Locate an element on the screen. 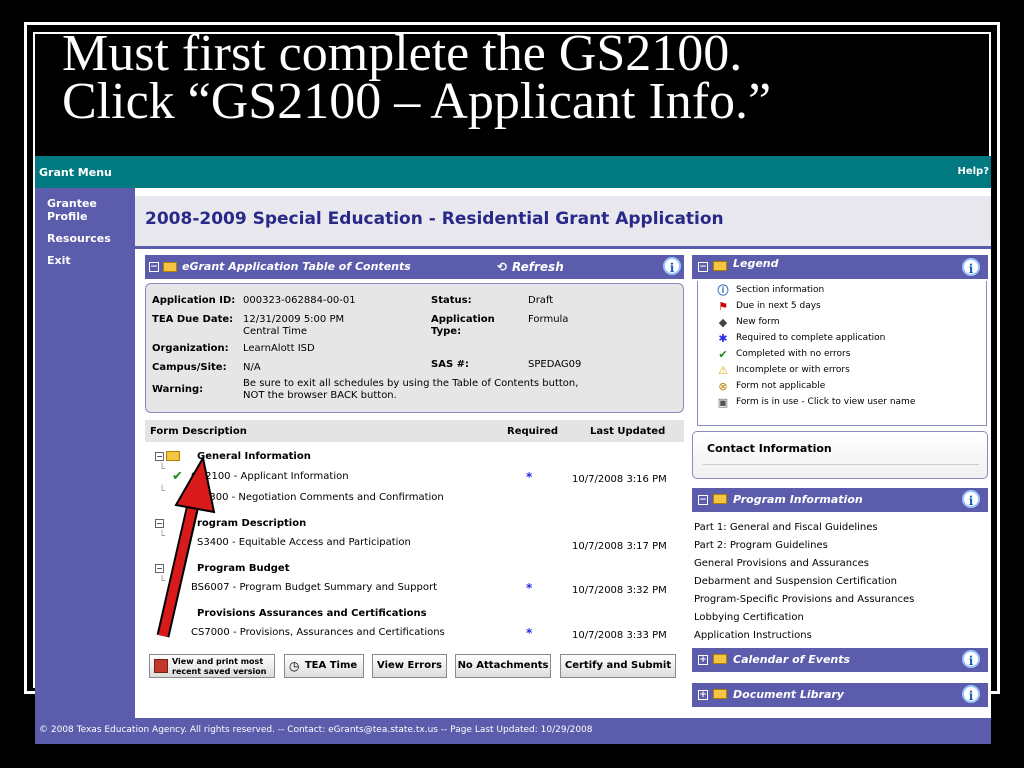 Image resolution: width=1024 pixels, height=768 pixels. sidebar: Grantee Profile Resources Exit is located at coordinates (85, 453).